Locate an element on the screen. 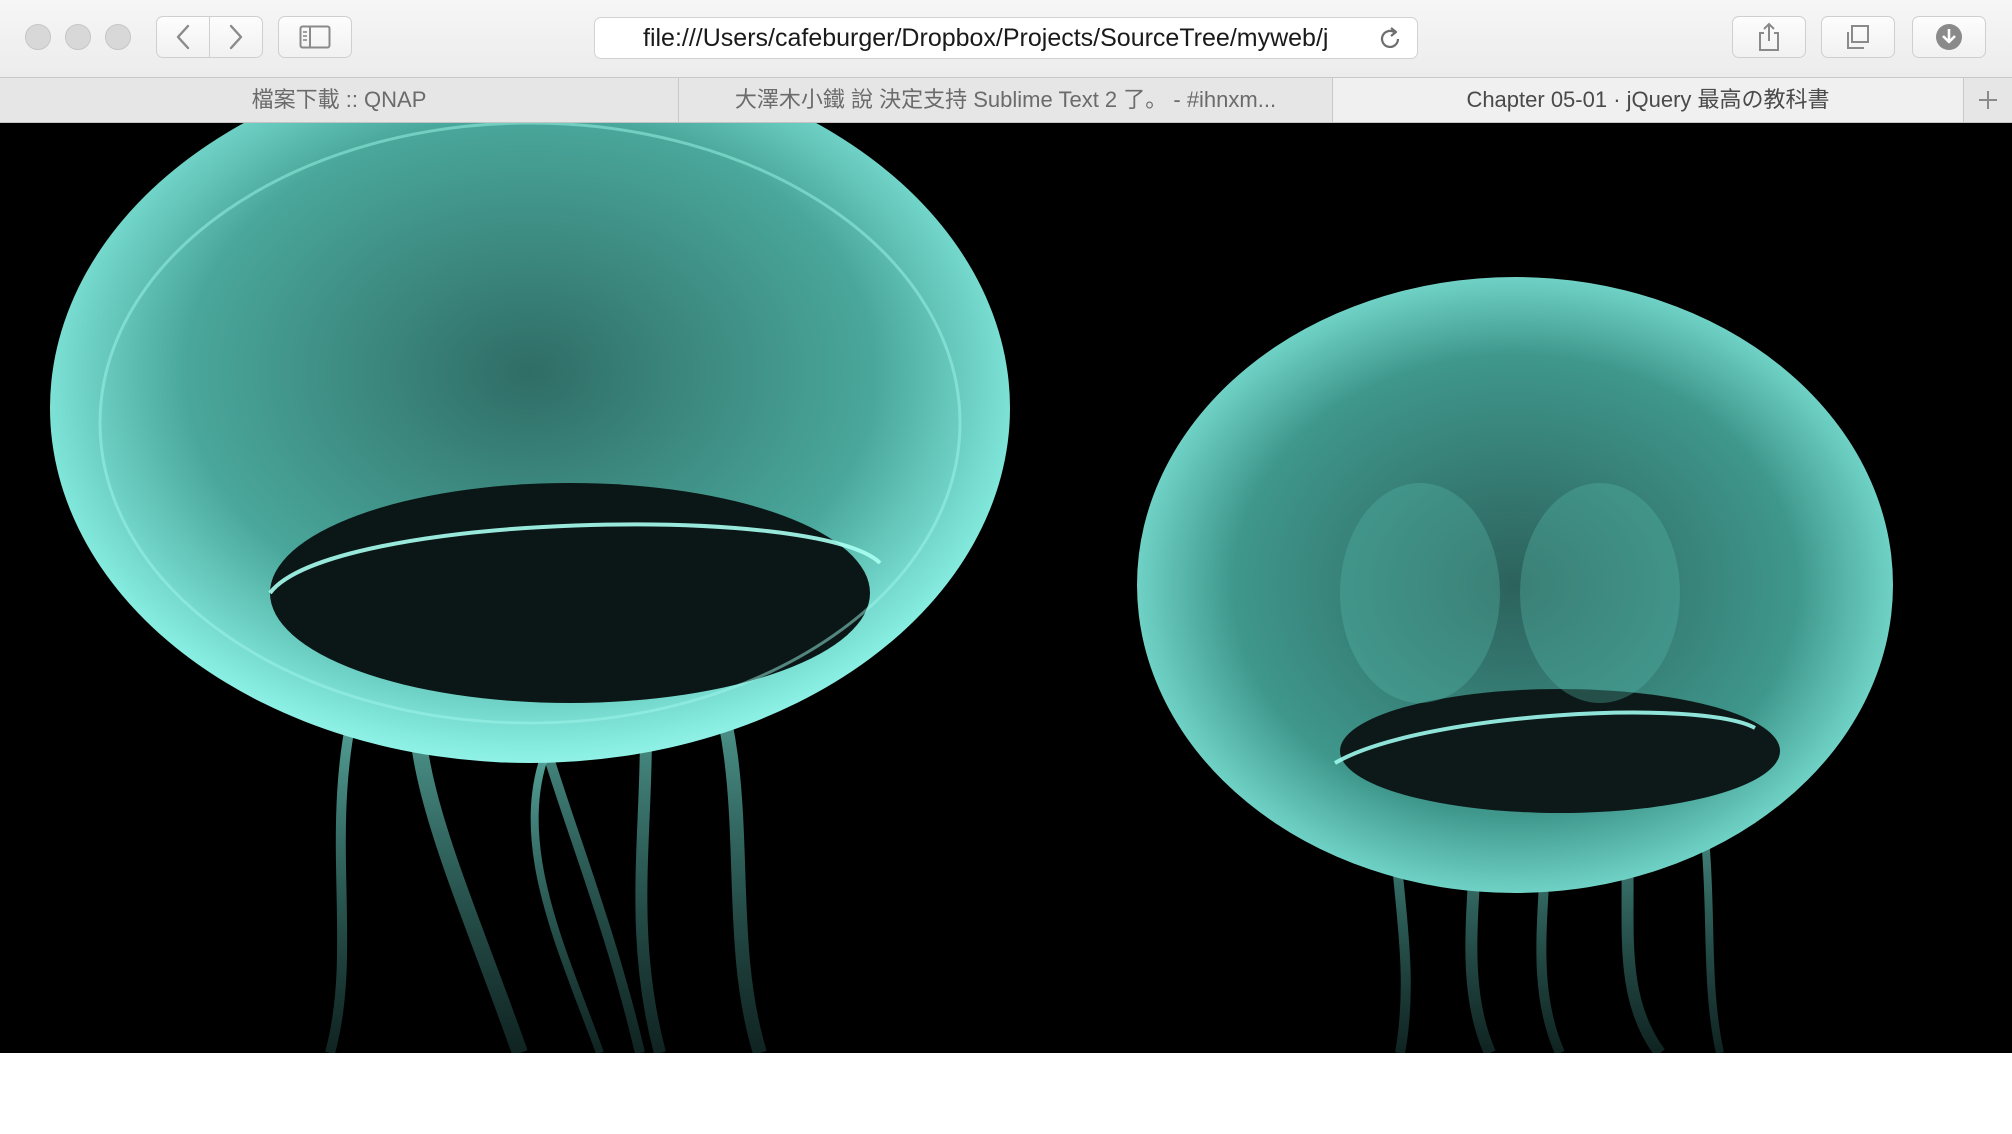  tab-overview-icon is located at coordinates (1858, 37).